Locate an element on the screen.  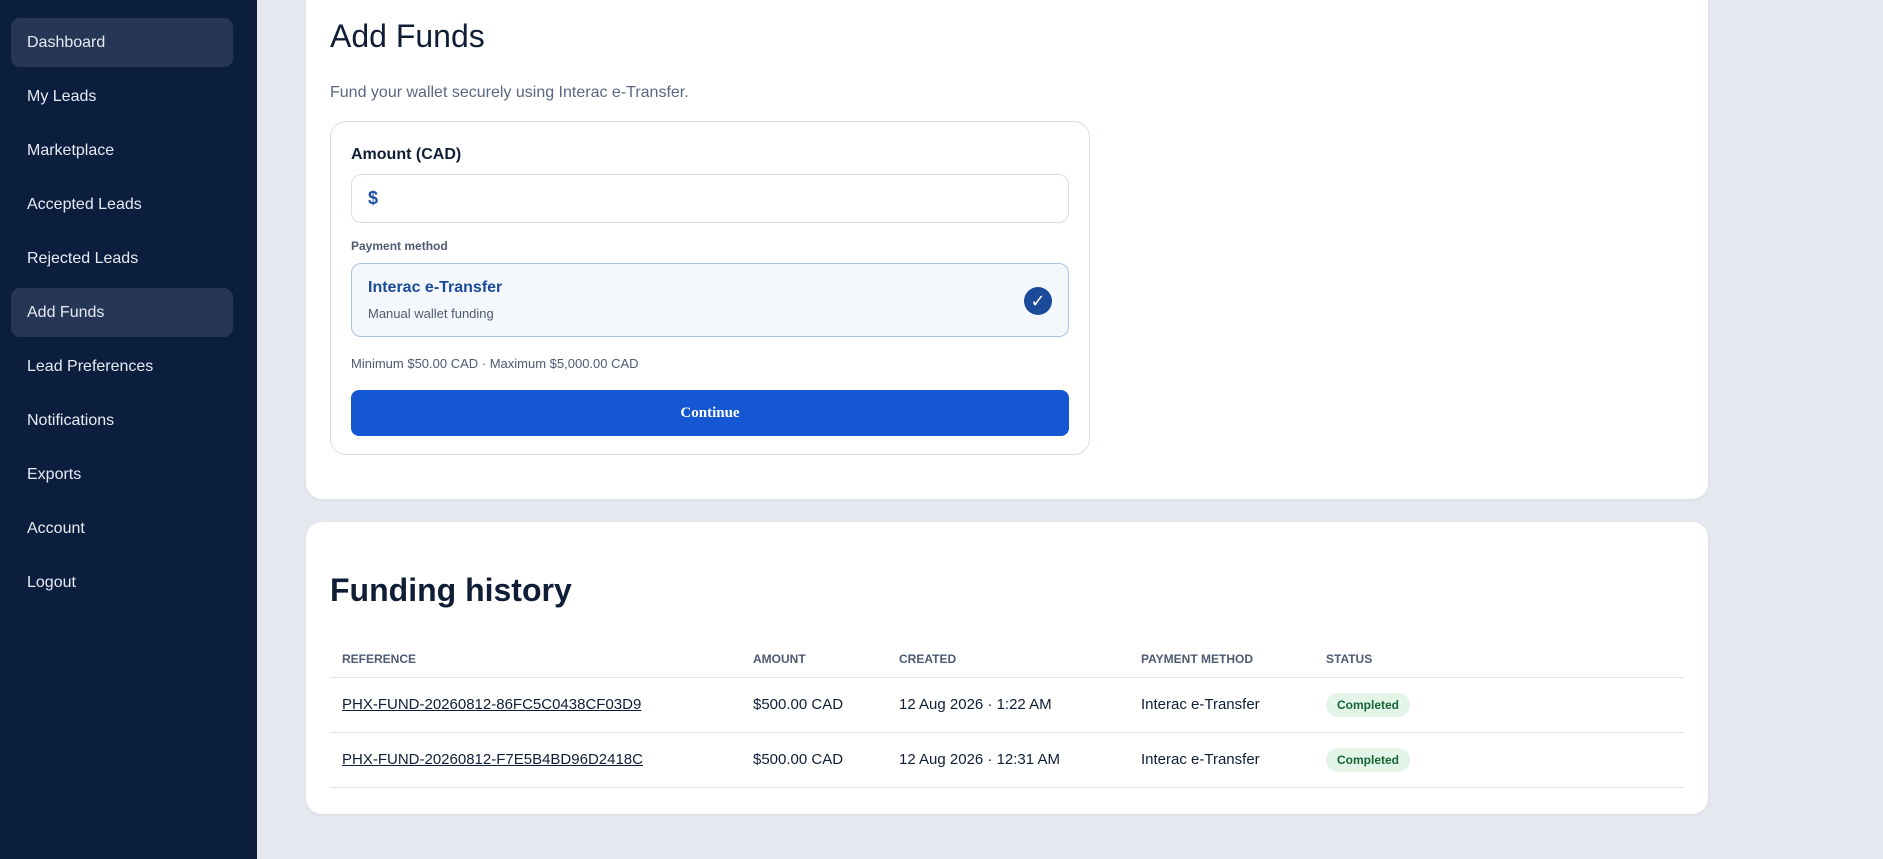
reference-link: PHX-FUND-20260812-86FC5C0438CF03D9 is located at coordinates (491, 704).